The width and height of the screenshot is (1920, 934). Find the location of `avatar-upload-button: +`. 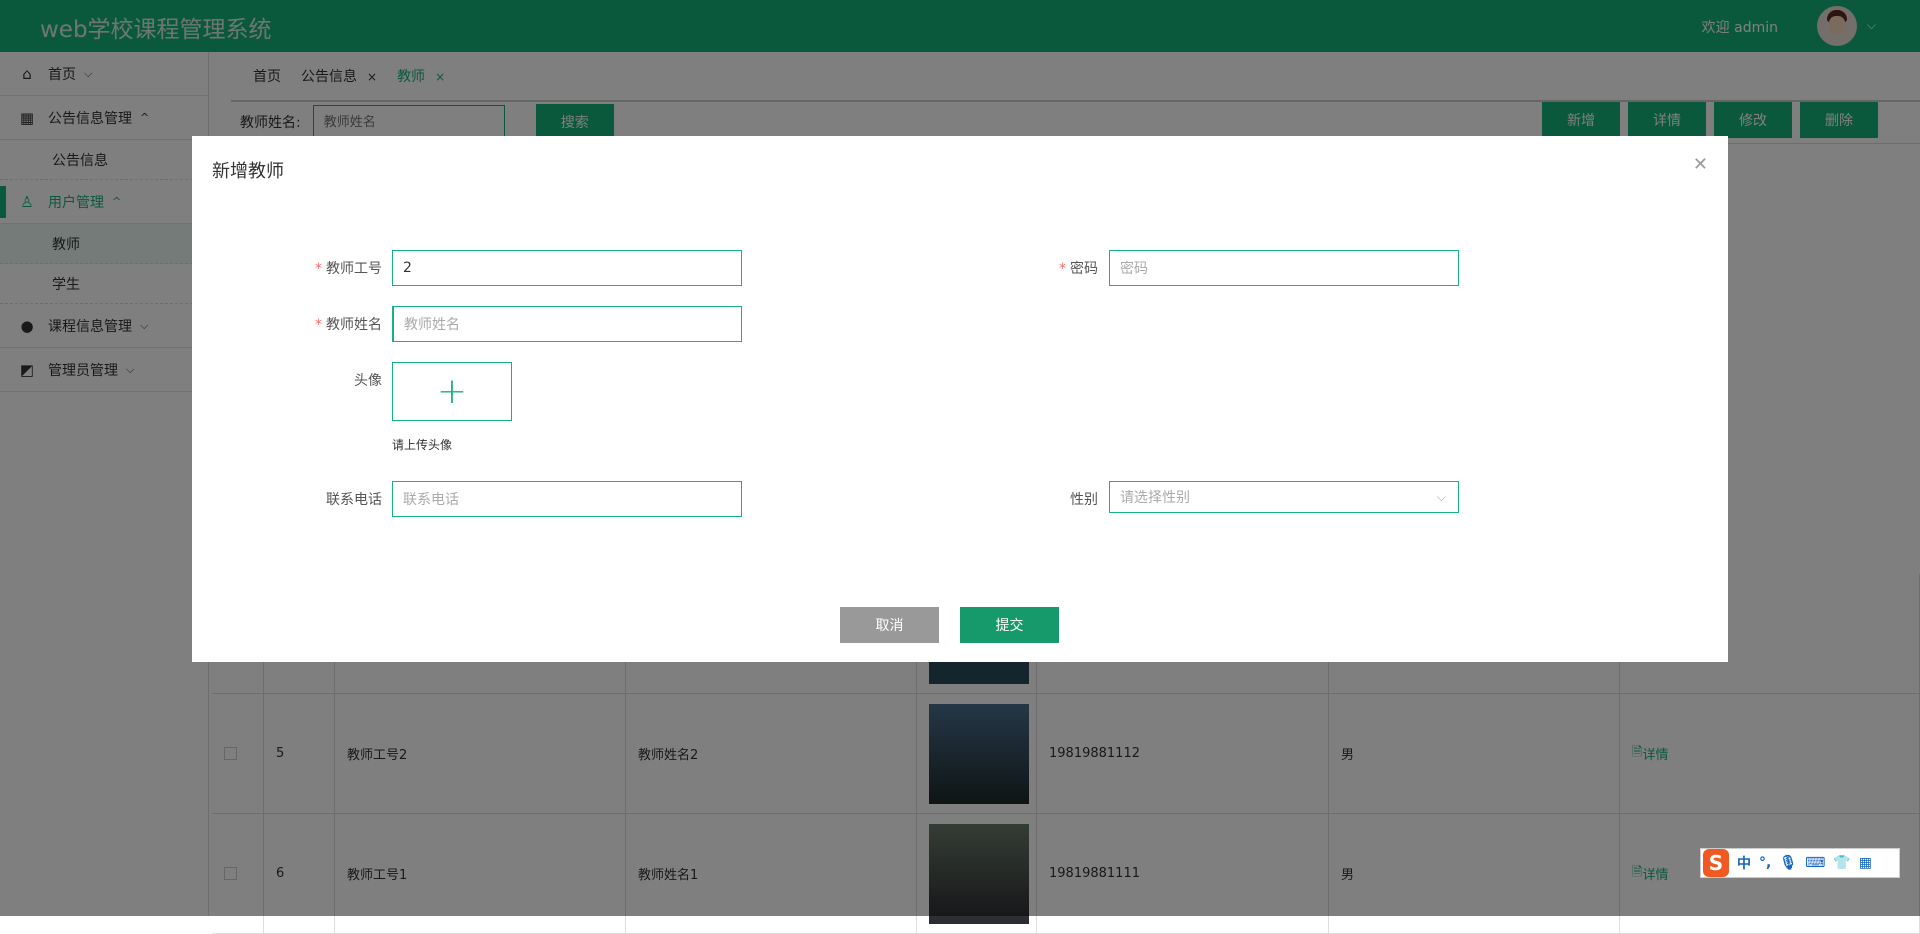

avatar-upload-button: + is located at coordinates (452, 391).